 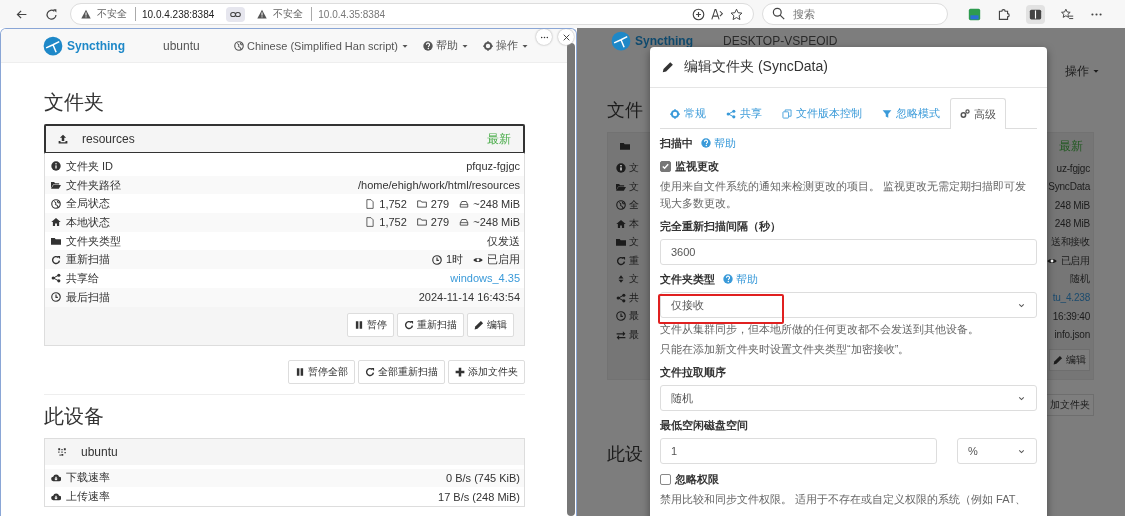 I want to click on question-icon, so click(x=728, y=279).